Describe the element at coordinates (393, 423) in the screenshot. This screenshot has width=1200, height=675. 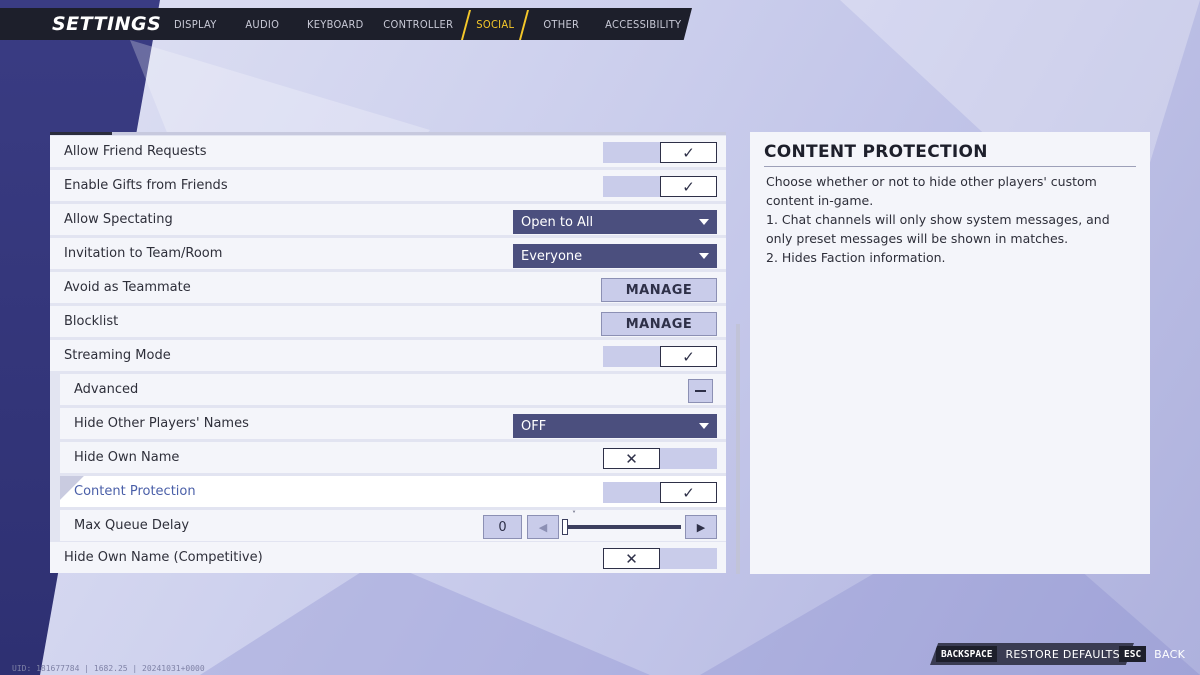
I see `setting-row-hide-other-names: Hide Other Players' Names OFF` at that location.